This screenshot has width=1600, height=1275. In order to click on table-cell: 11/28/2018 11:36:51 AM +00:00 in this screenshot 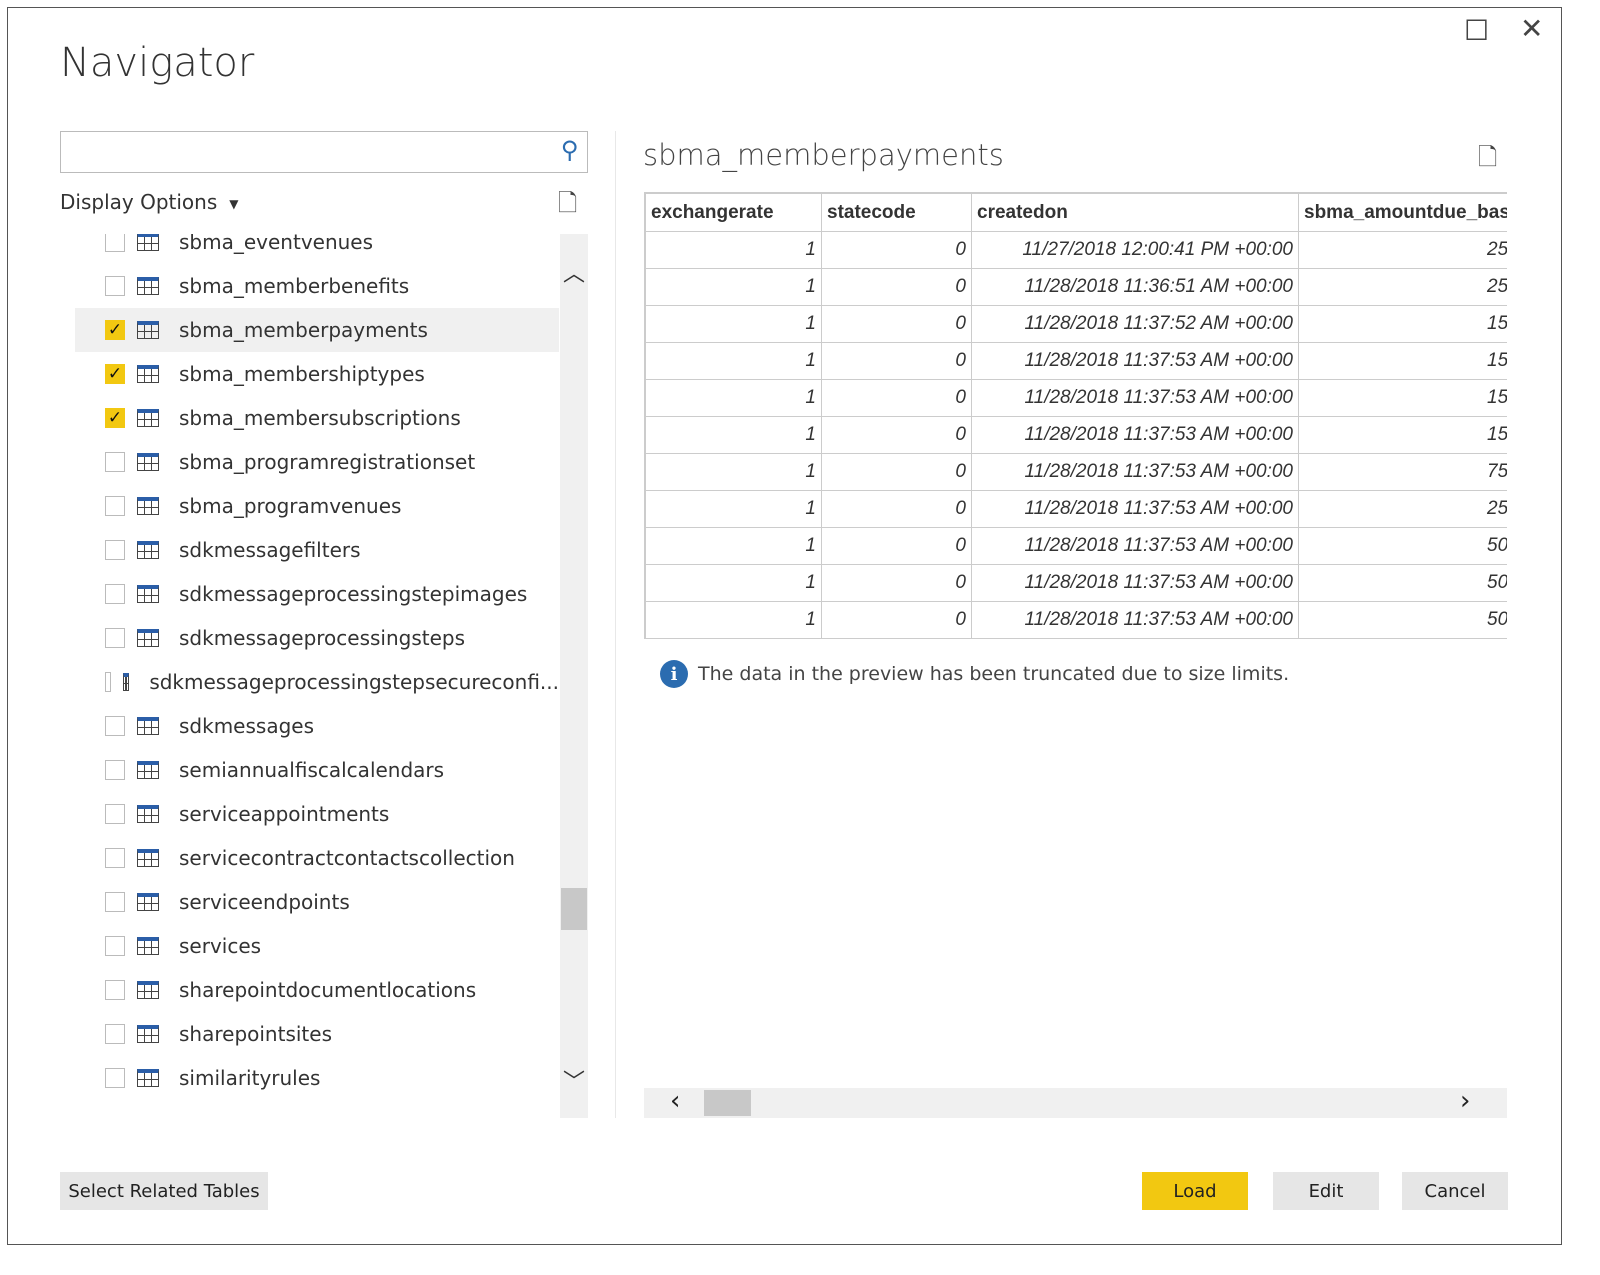, I will do `click(1135, 287)`.